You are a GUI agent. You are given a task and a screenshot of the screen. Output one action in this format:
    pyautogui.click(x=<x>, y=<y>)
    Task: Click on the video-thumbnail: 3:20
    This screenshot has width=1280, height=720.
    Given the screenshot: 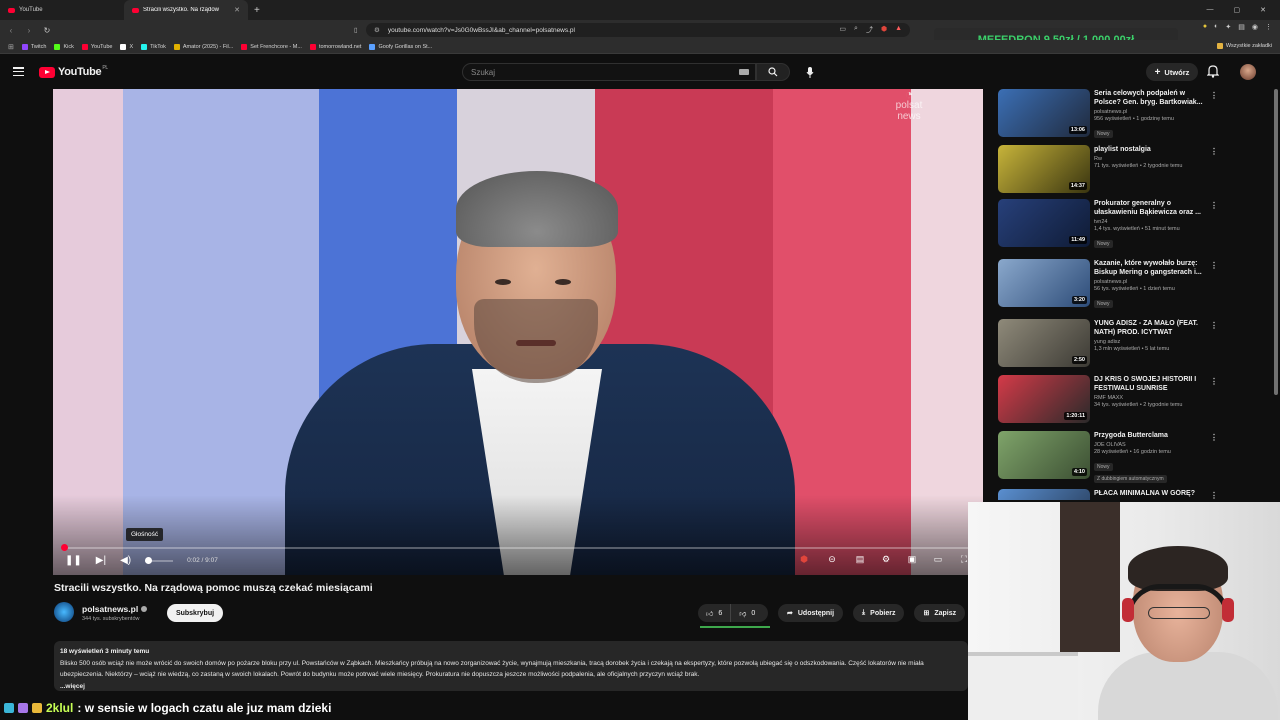 What is the action you would take?
    pyautogui.click(x=1044, y=283)
    